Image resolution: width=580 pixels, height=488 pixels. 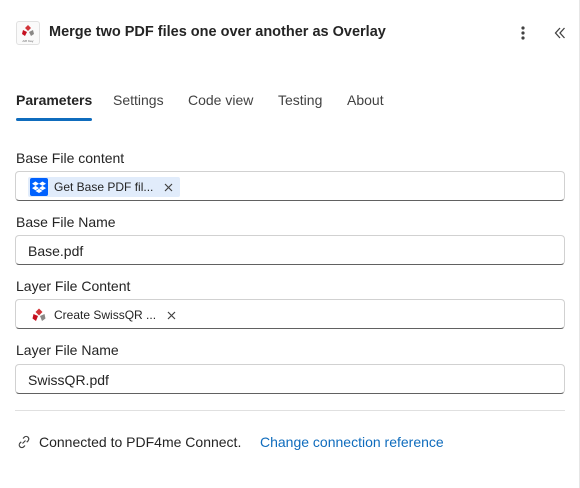 I want to click on pdf4me-icon, so click(x=39, y=315).